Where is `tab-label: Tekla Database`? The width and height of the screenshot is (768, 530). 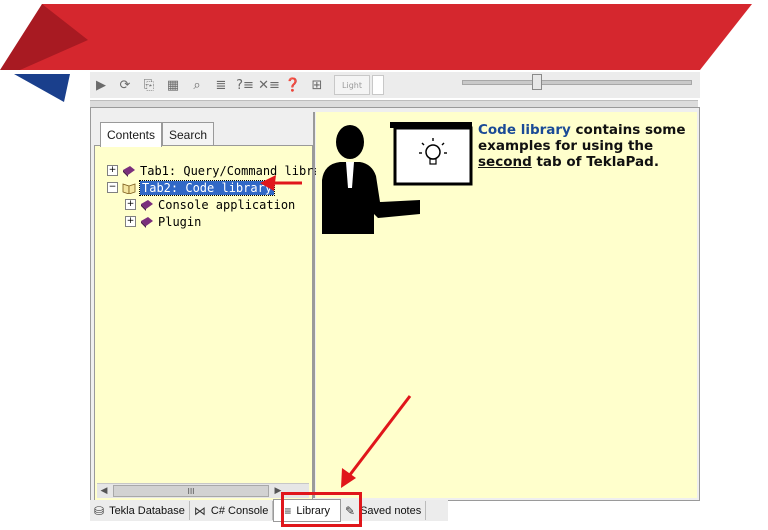
tab-label: Tekla Database is located at coordinates (147, 510).